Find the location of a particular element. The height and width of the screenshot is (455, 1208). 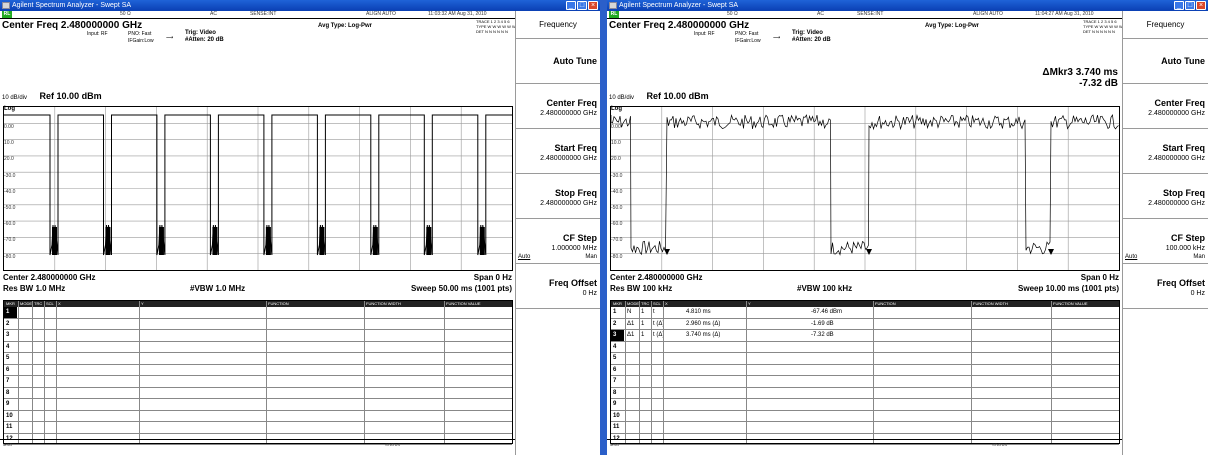

table-row: 1 N 1 t 4.810 ms -67.46 dBm is located at coordinates (865, 313).